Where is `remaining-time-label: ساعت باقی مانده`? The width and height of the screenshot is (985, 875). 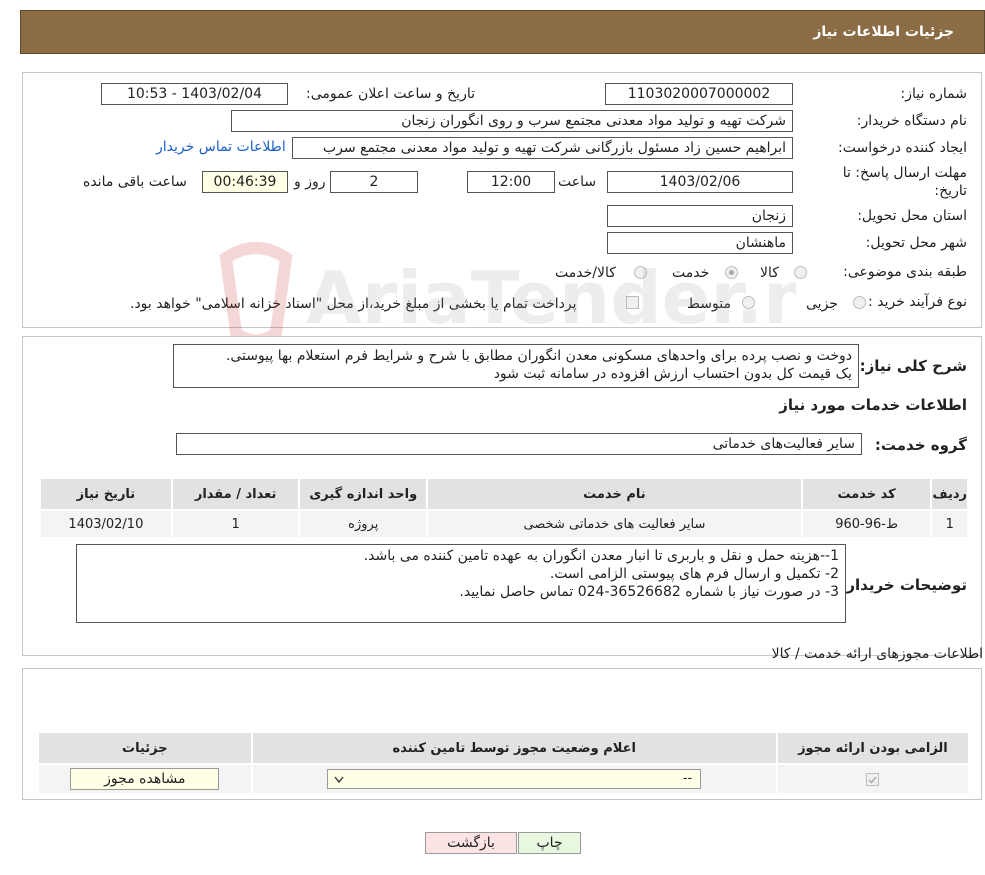 remaining-time-label: ساعت باقی مانده is located at coordinates (135, 182).